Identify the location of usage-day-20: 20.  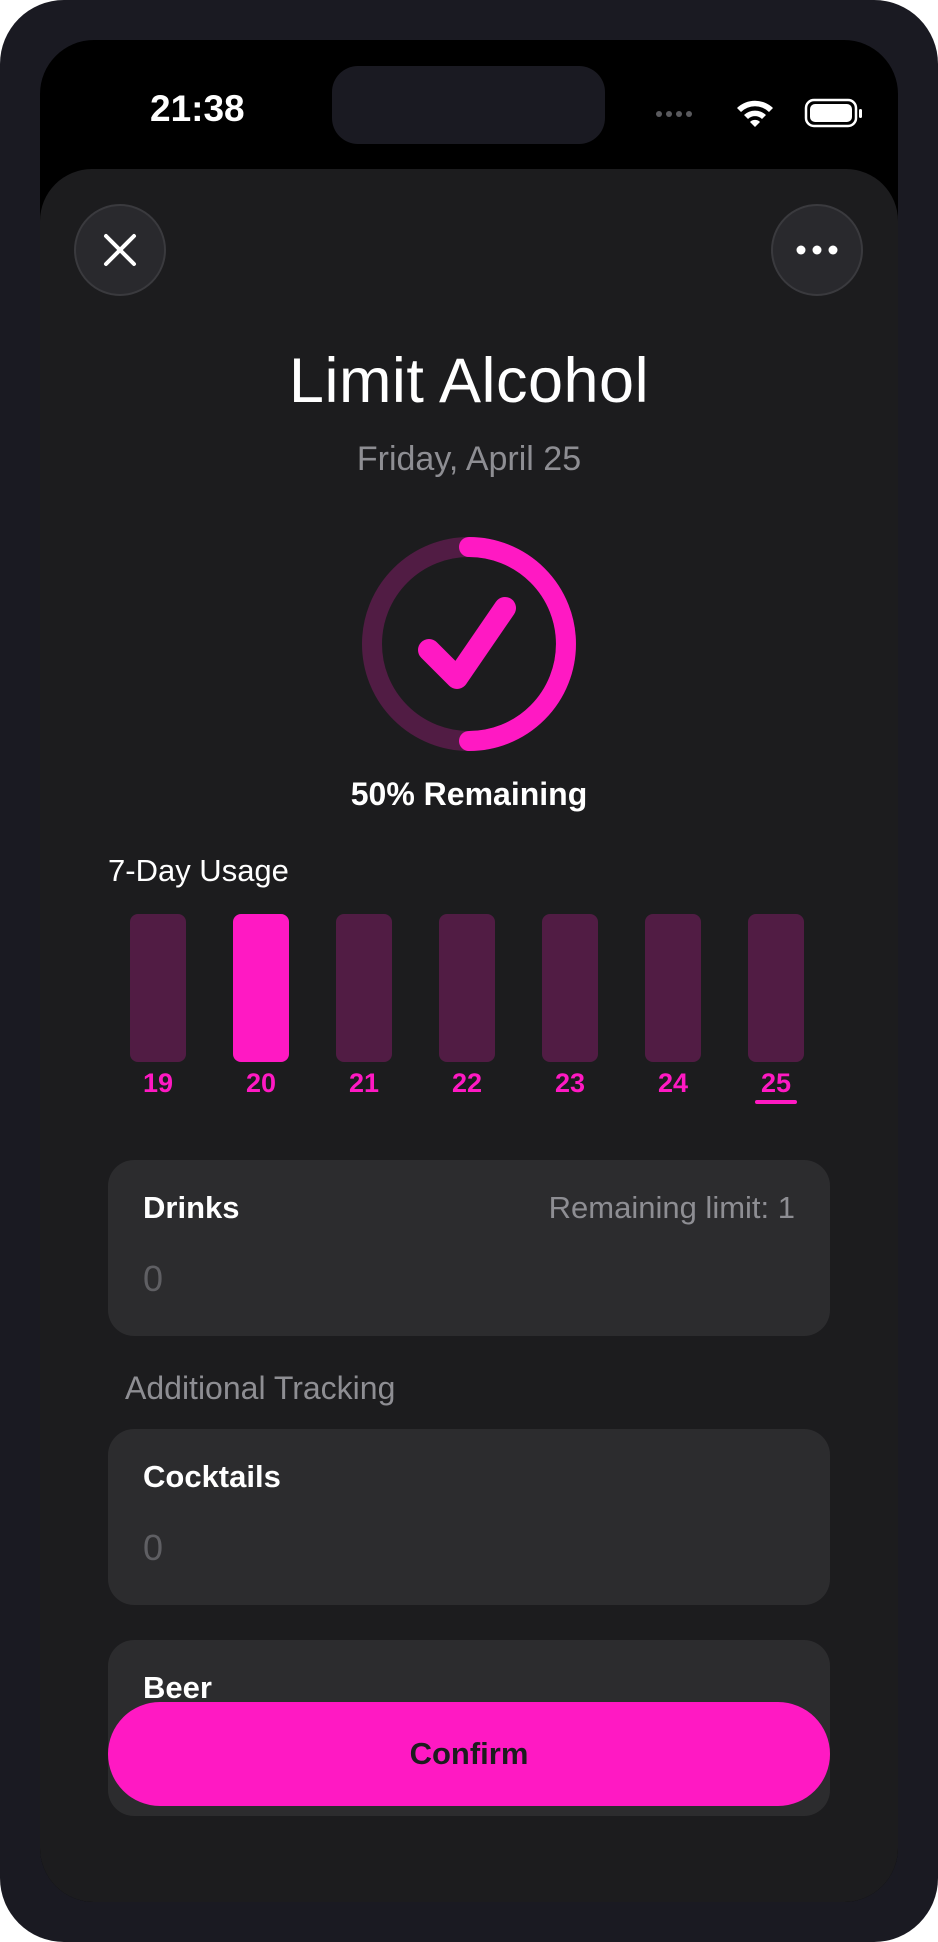
(261, 1009).